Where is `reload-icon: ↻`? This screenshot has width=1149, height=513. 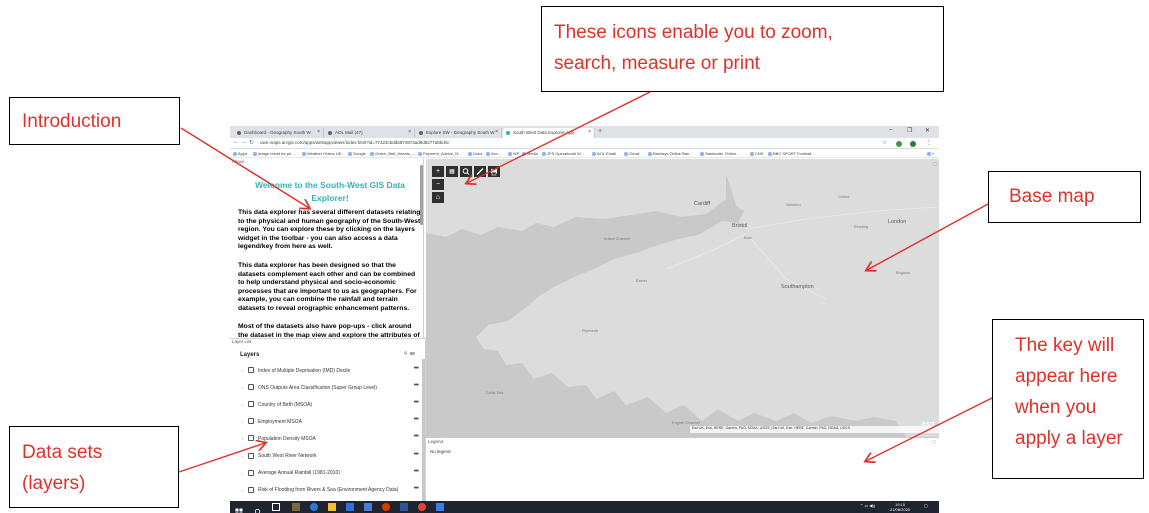
reload-icon: ↻ is located at coordinates (251, 142).